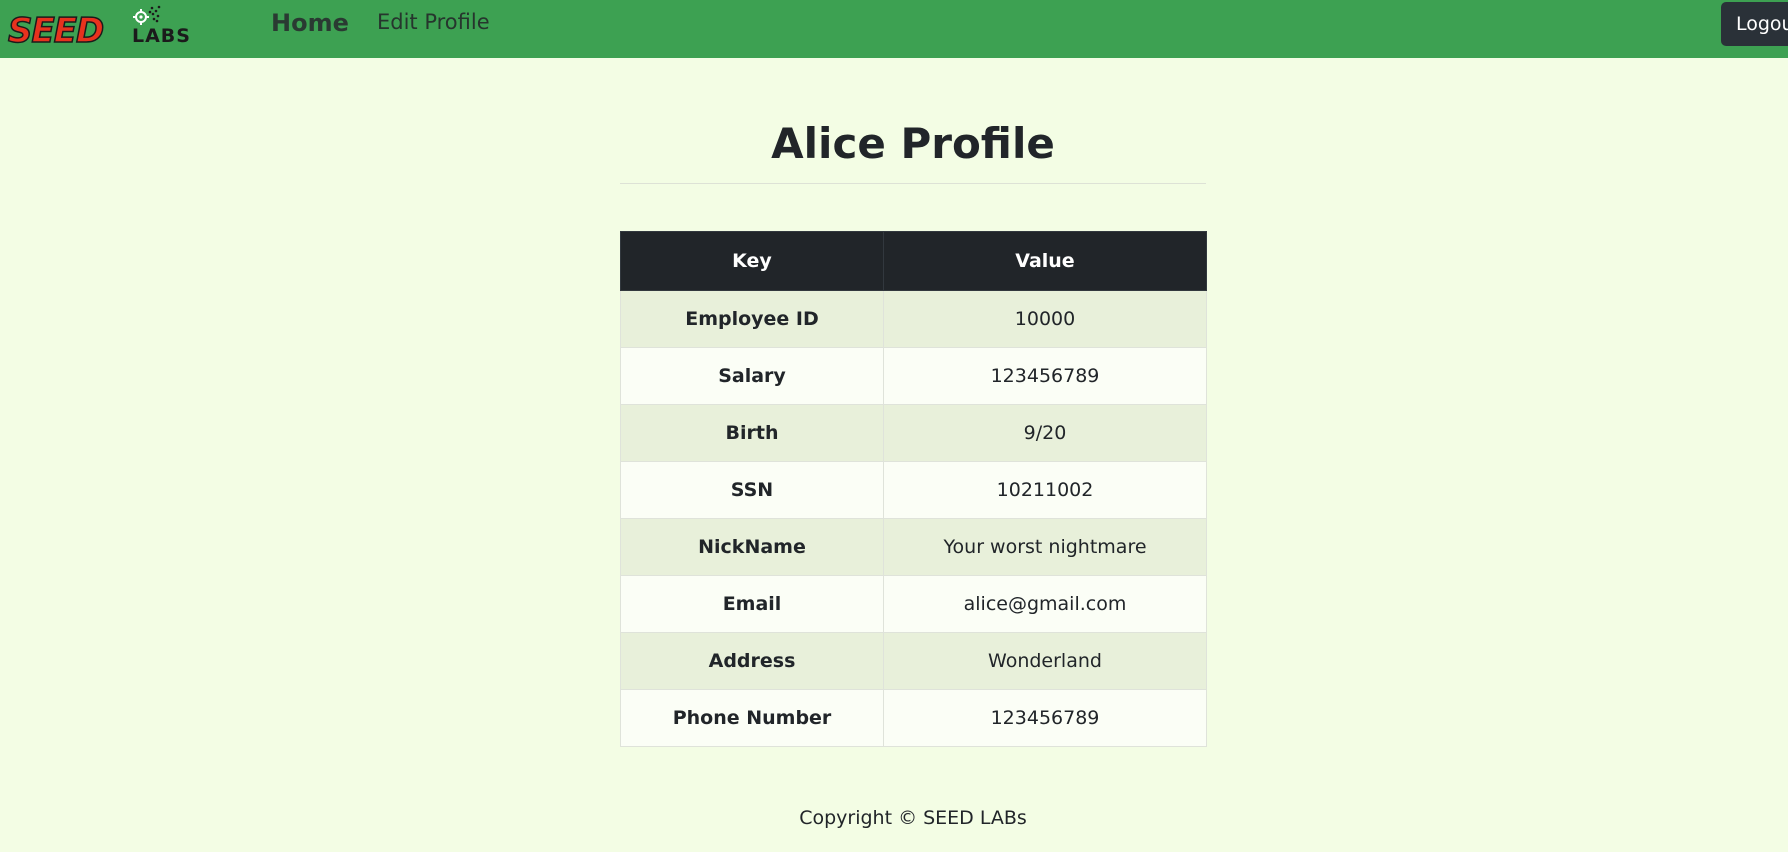  What do you see at coordinates (752, 547) in the screenshot?
I see `row-key: NickName` at bounding box center [752, 547].